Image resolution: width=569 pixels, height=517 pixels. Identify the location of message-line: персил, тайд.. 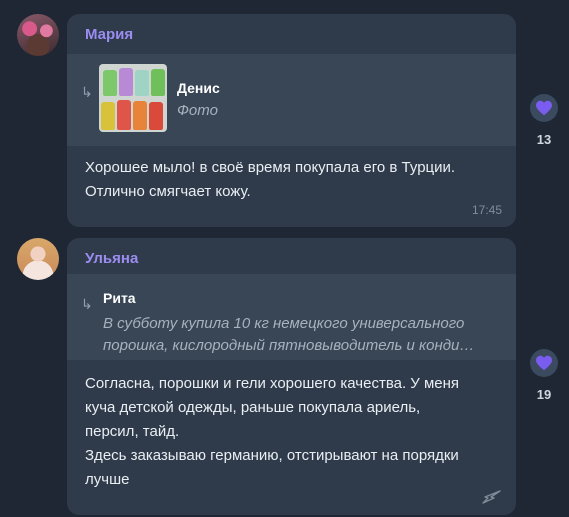
(132, 431).